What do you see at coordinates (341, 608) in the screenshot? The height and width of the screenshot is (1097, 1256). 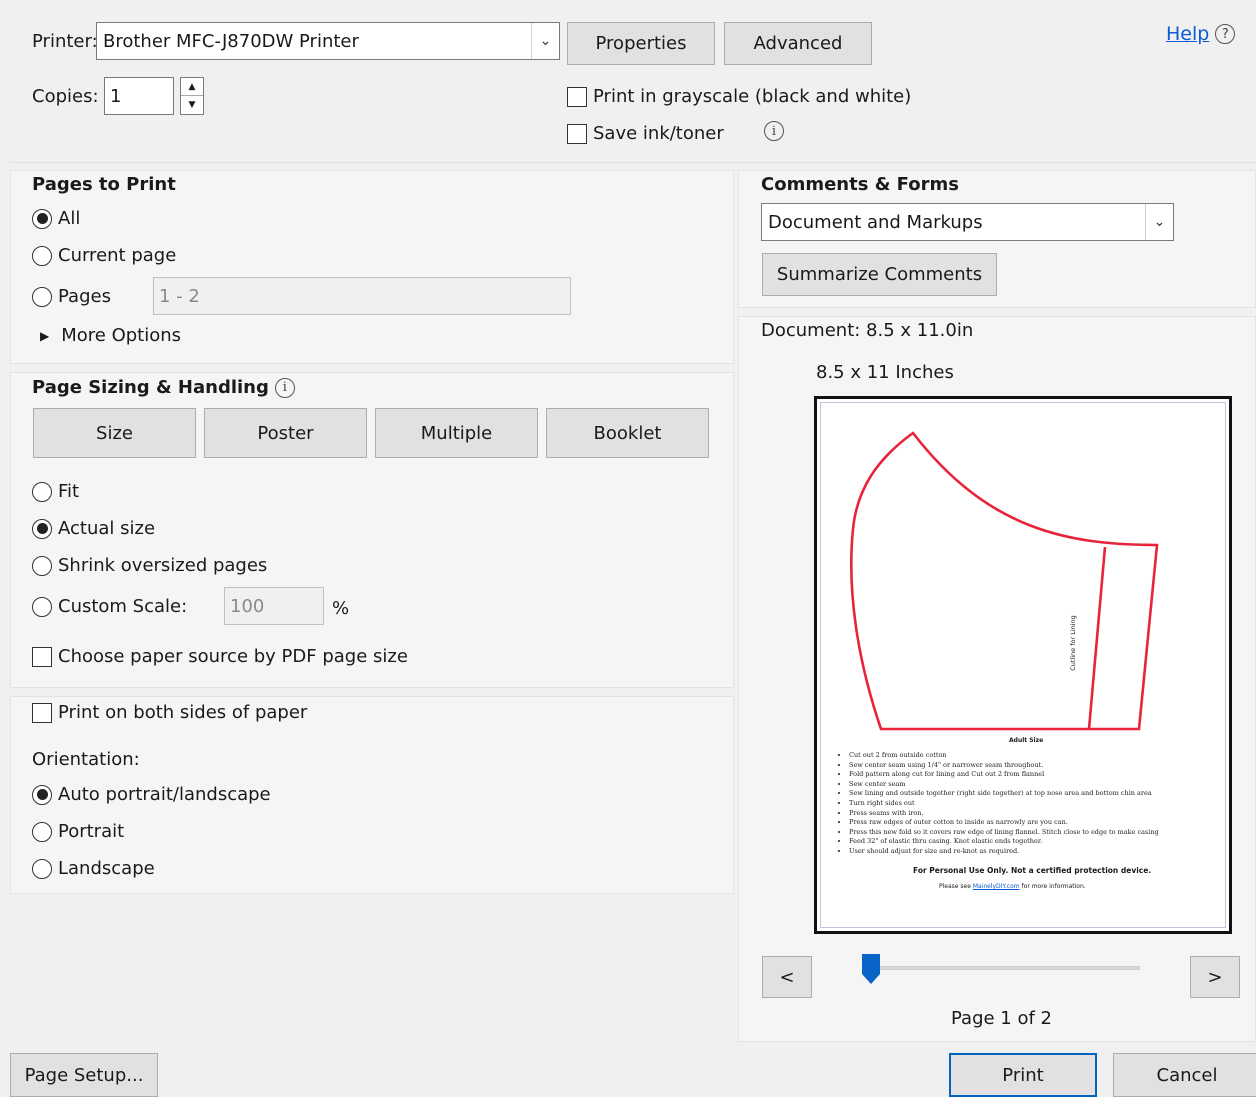 I see `percent-label: %` at bounding box center [341, 608].